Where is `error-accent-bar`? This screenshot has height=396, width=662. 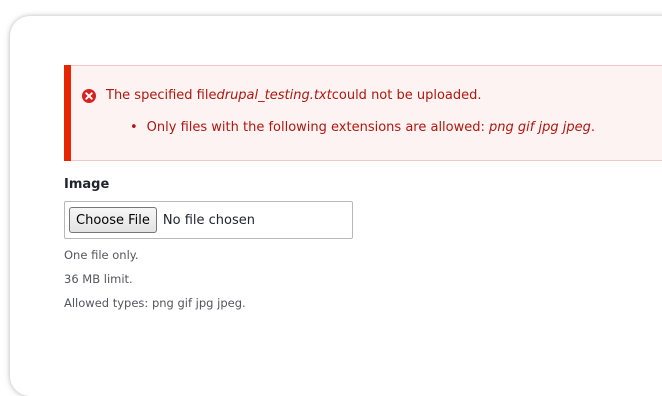 error-accent-bar is located at coordinates (67, 113).